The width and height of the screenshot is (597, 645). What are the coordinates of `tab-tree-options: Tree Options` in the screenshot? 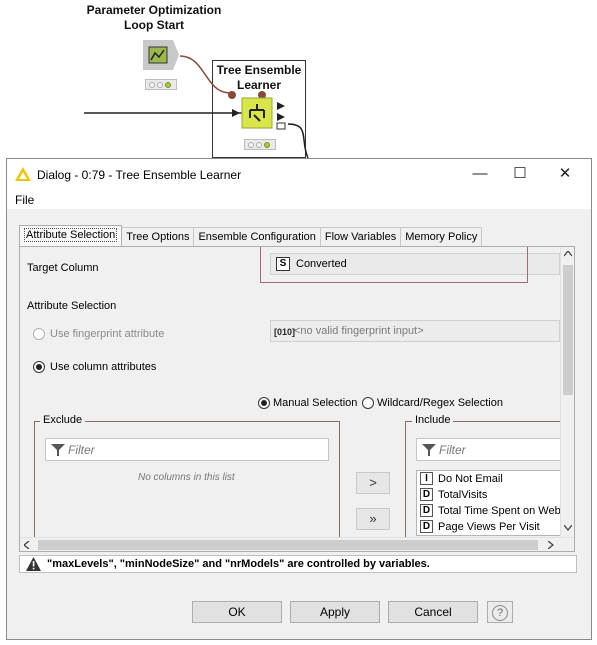 It's located at (158, 236).